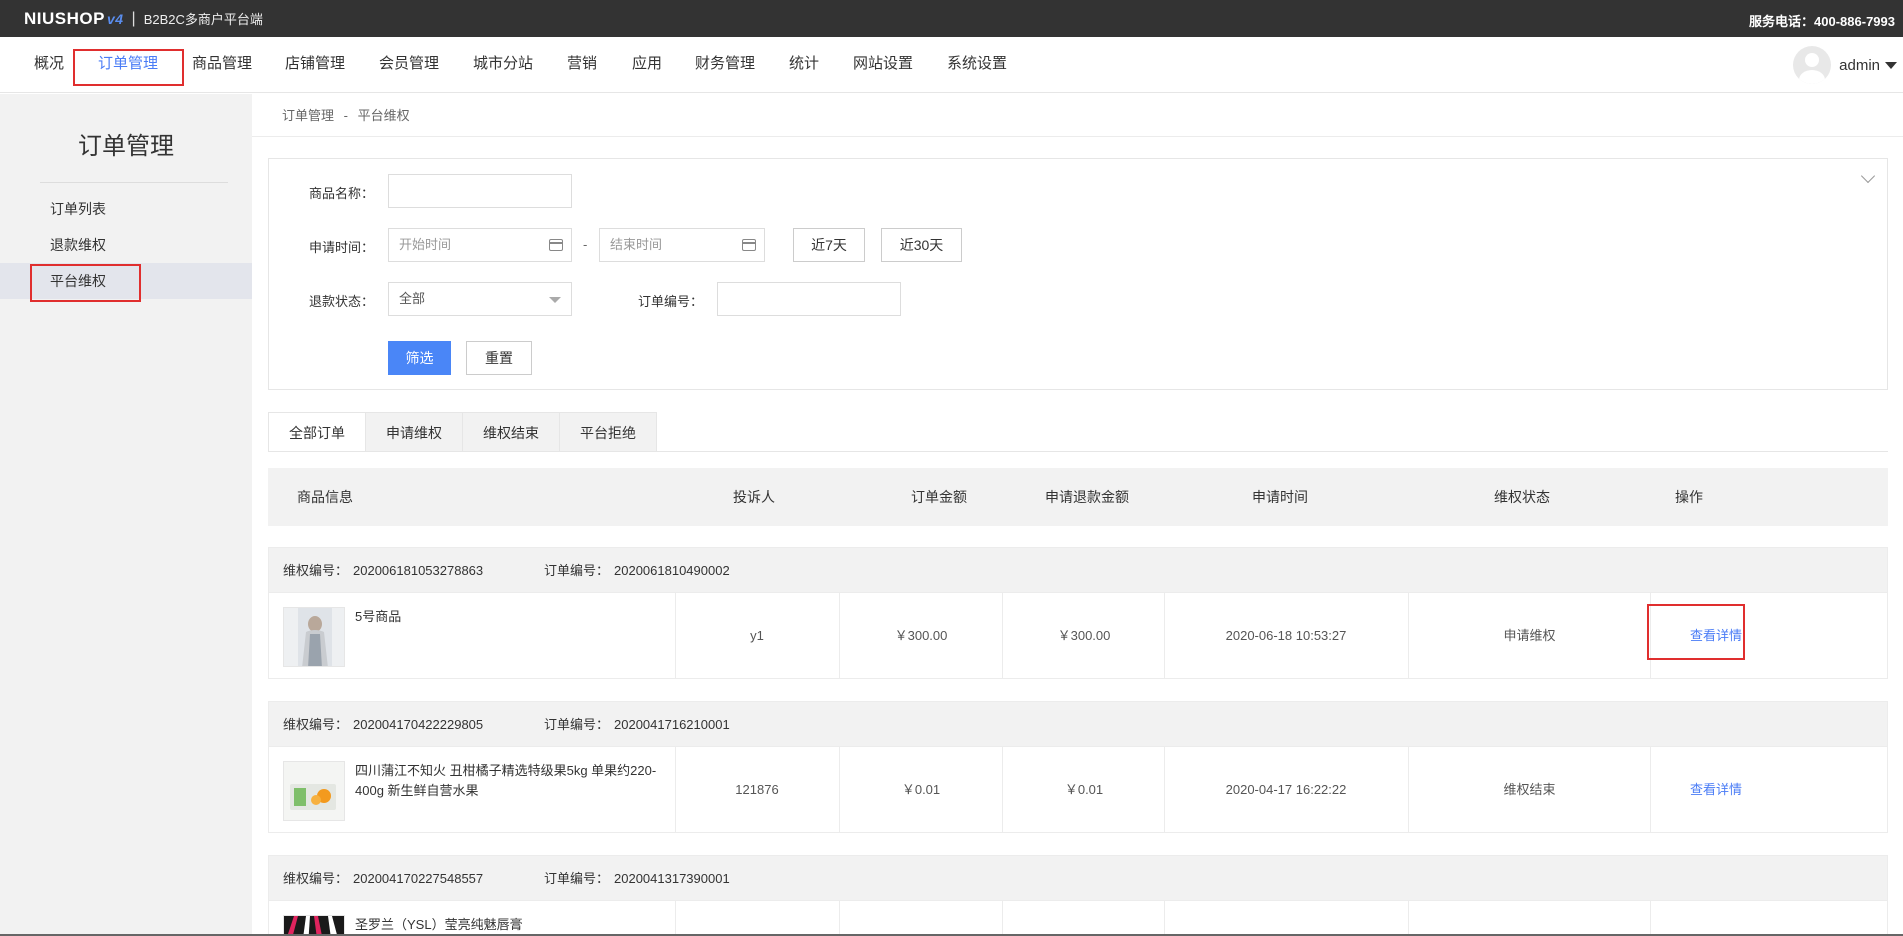  What do you see at coordinates (939, 497) in the screenshot?
I see `header-order-amount: 订单金额` at bounding box center [939, 497].